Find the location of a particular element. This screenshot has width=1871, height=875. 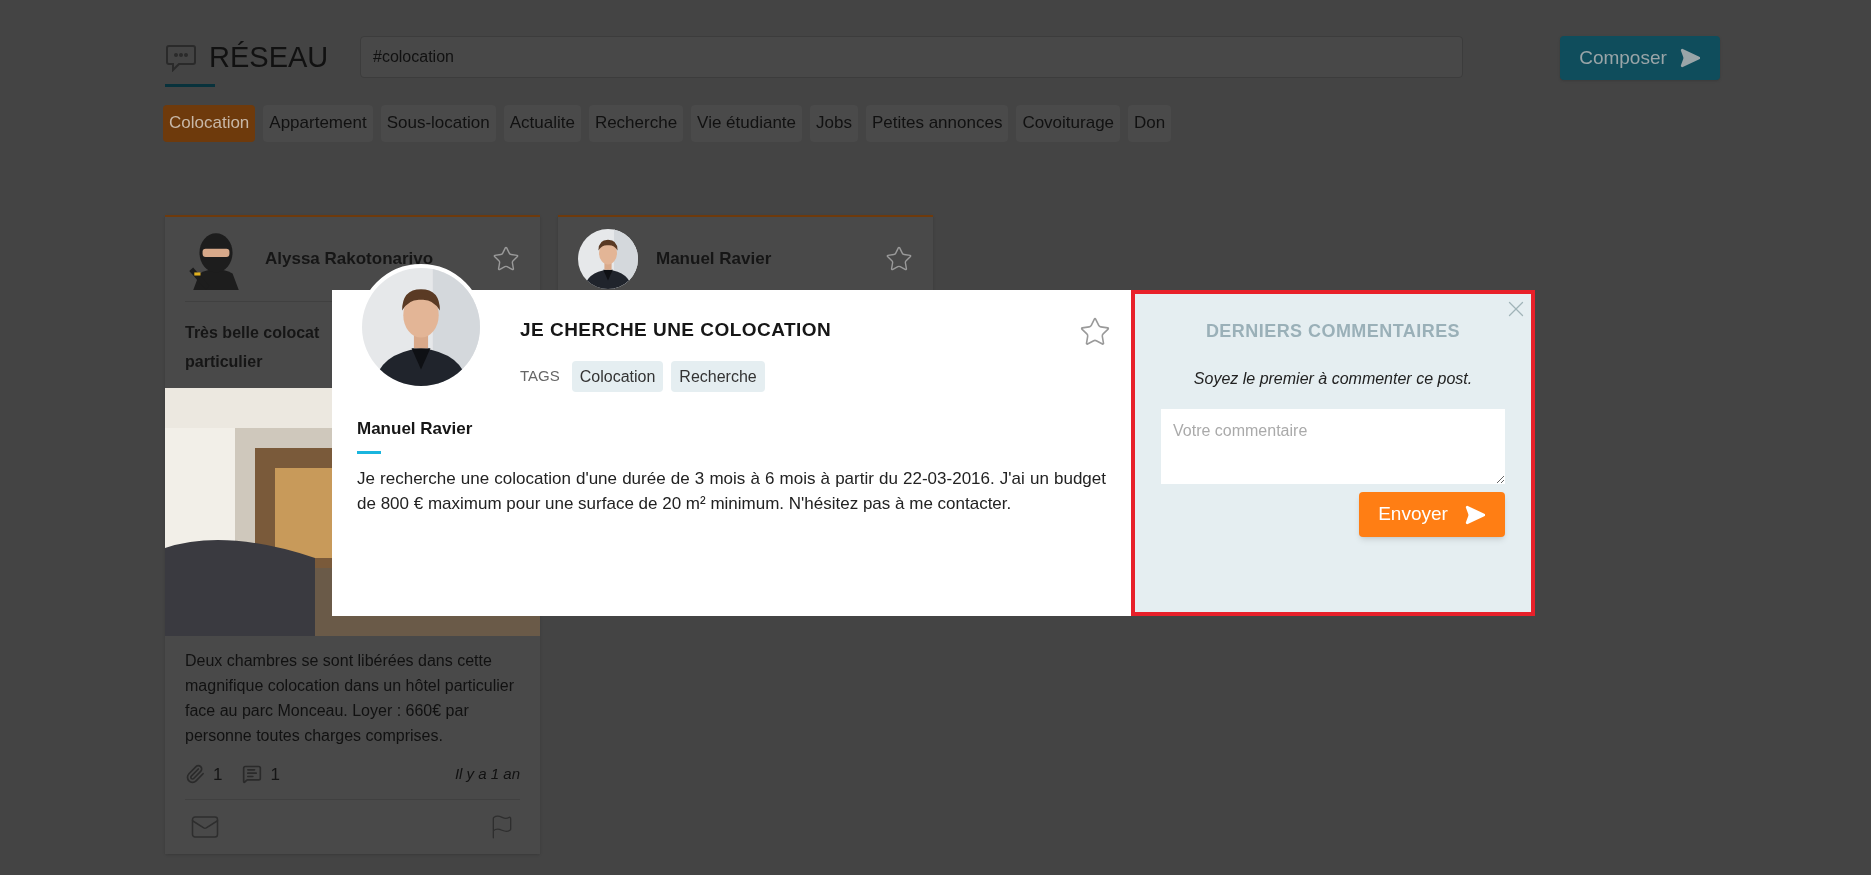

post-time: Il y a 1 an is located at coordinates (487, 774).